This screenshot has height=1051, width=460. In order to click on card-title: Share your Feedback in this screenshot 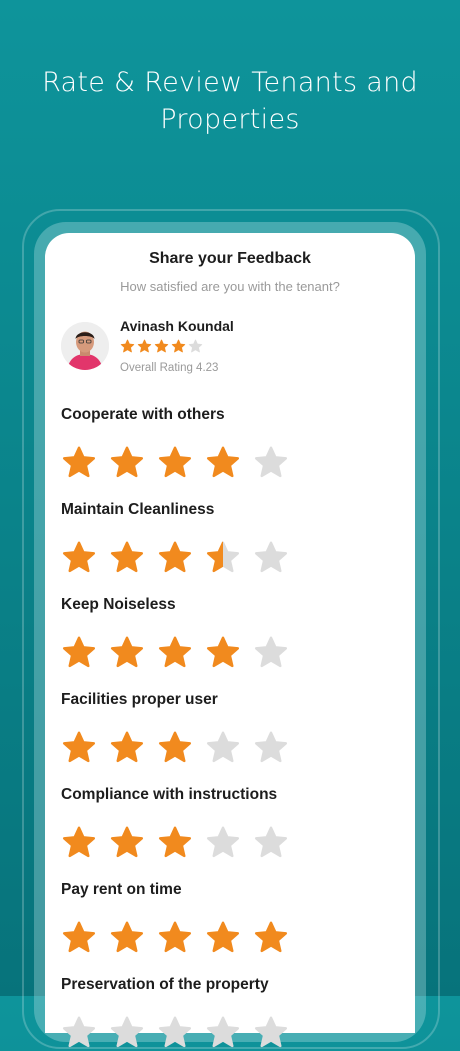, I will do `click(230, 258)`.